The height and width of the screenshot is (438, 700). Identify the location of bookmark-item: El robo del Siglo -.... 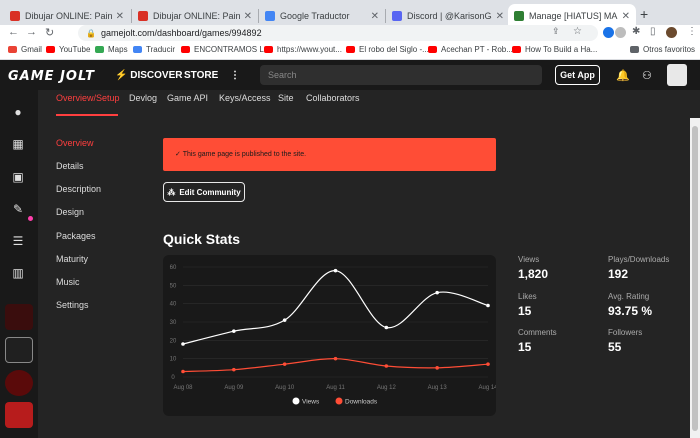
(387, 49).